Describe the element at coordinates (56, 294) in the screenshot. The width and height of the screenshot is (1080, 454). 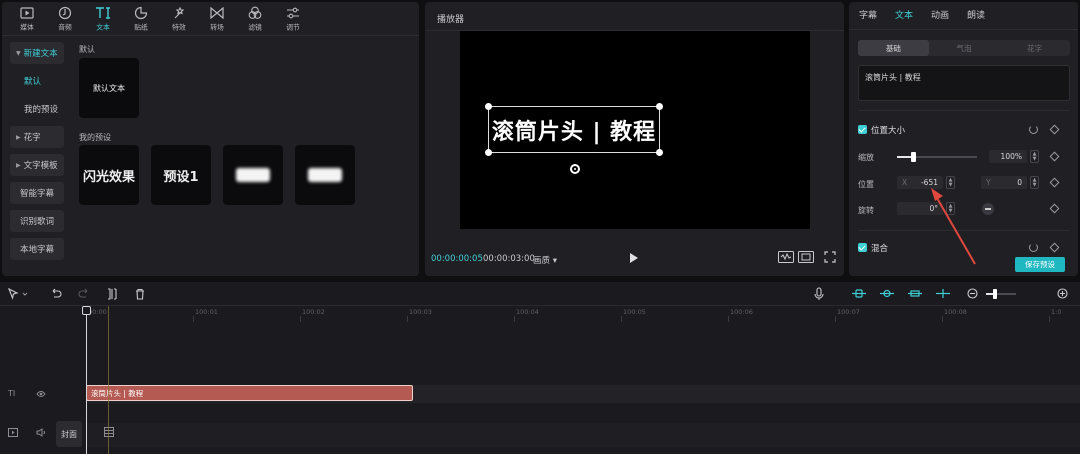
I see `undo-icon` at that location.